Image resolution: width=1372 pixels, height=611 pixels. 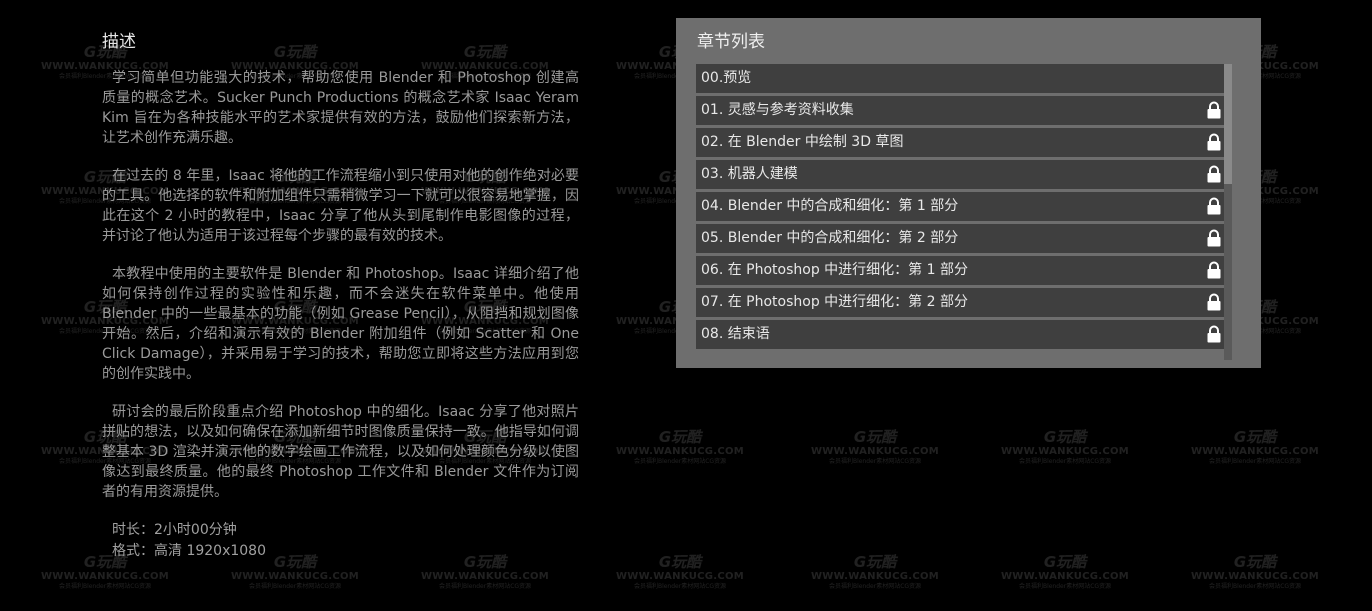 What do you see at coordinates (960, 78) in the screenshot?
I see `chapter-item-00: 00.预览` at bounding box center [960, 78].